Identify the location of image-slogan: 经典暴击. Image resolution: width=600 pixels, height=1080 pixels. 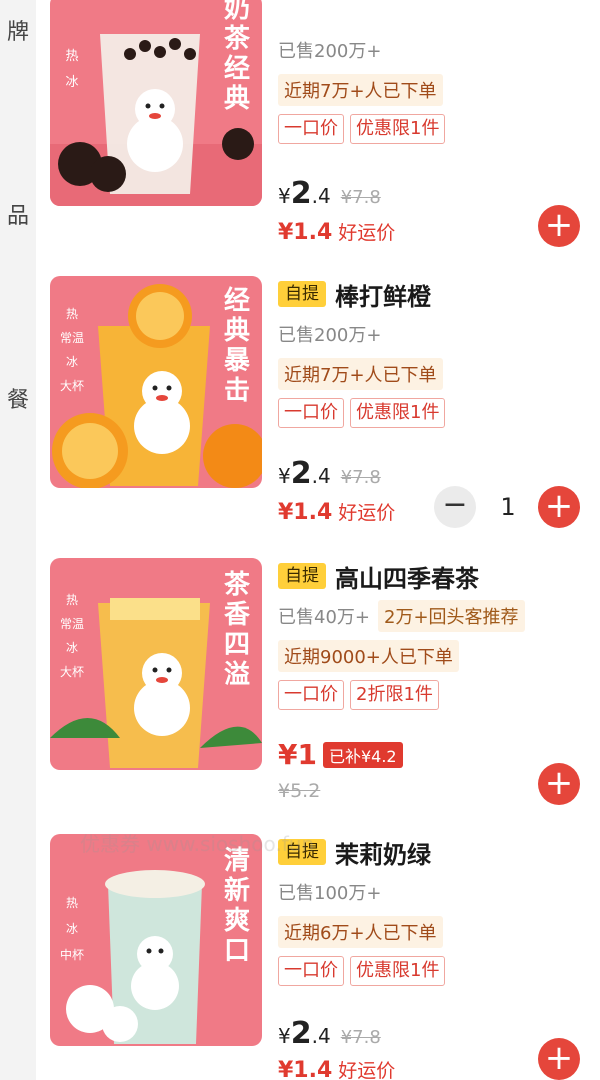
(236, 346).